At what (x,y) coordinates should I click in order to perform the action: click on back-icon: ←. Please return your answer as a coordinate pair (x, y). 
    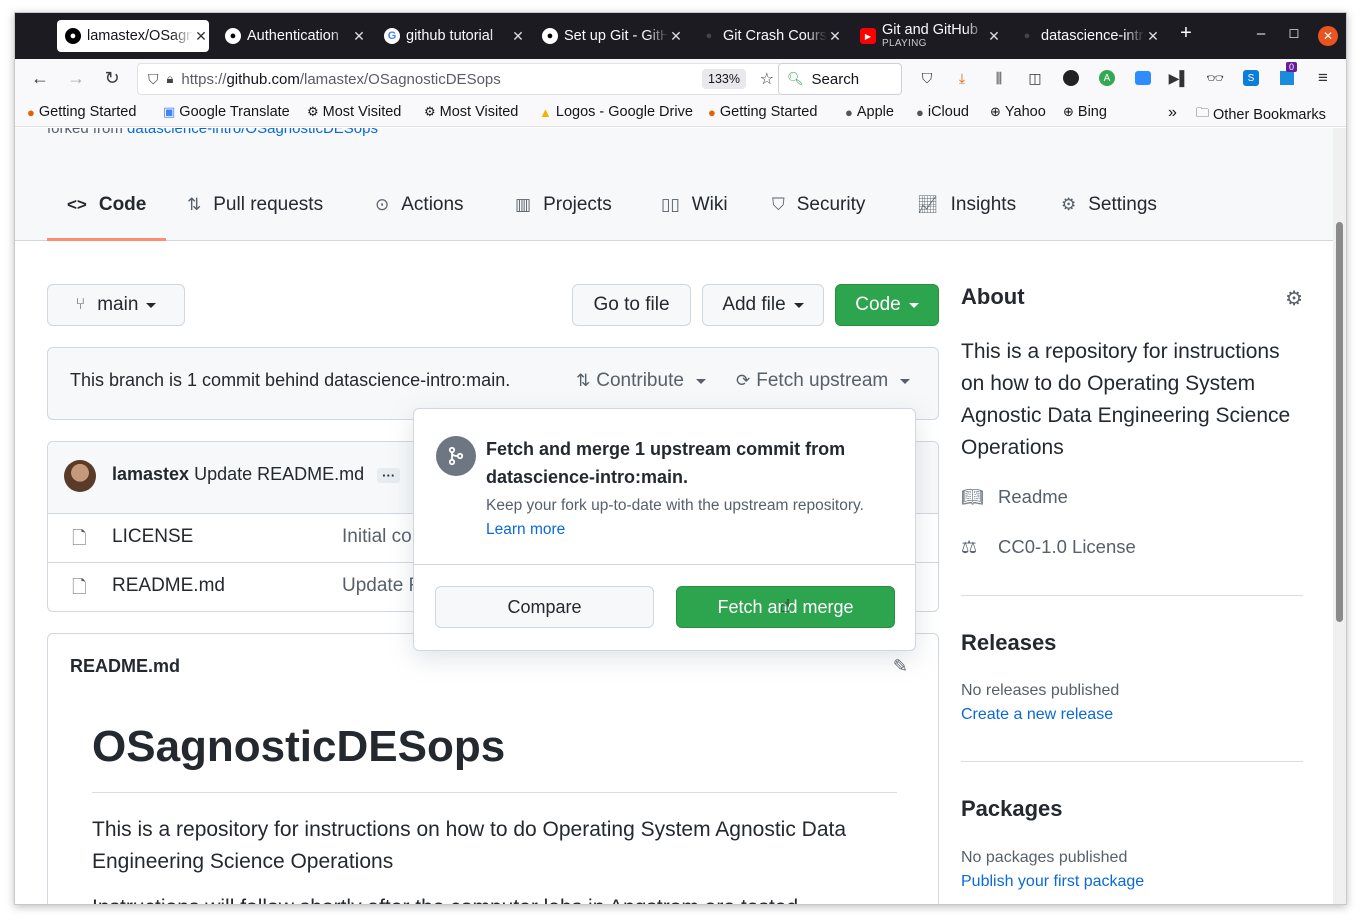
    Looking at the image, I should click on (40, 78).